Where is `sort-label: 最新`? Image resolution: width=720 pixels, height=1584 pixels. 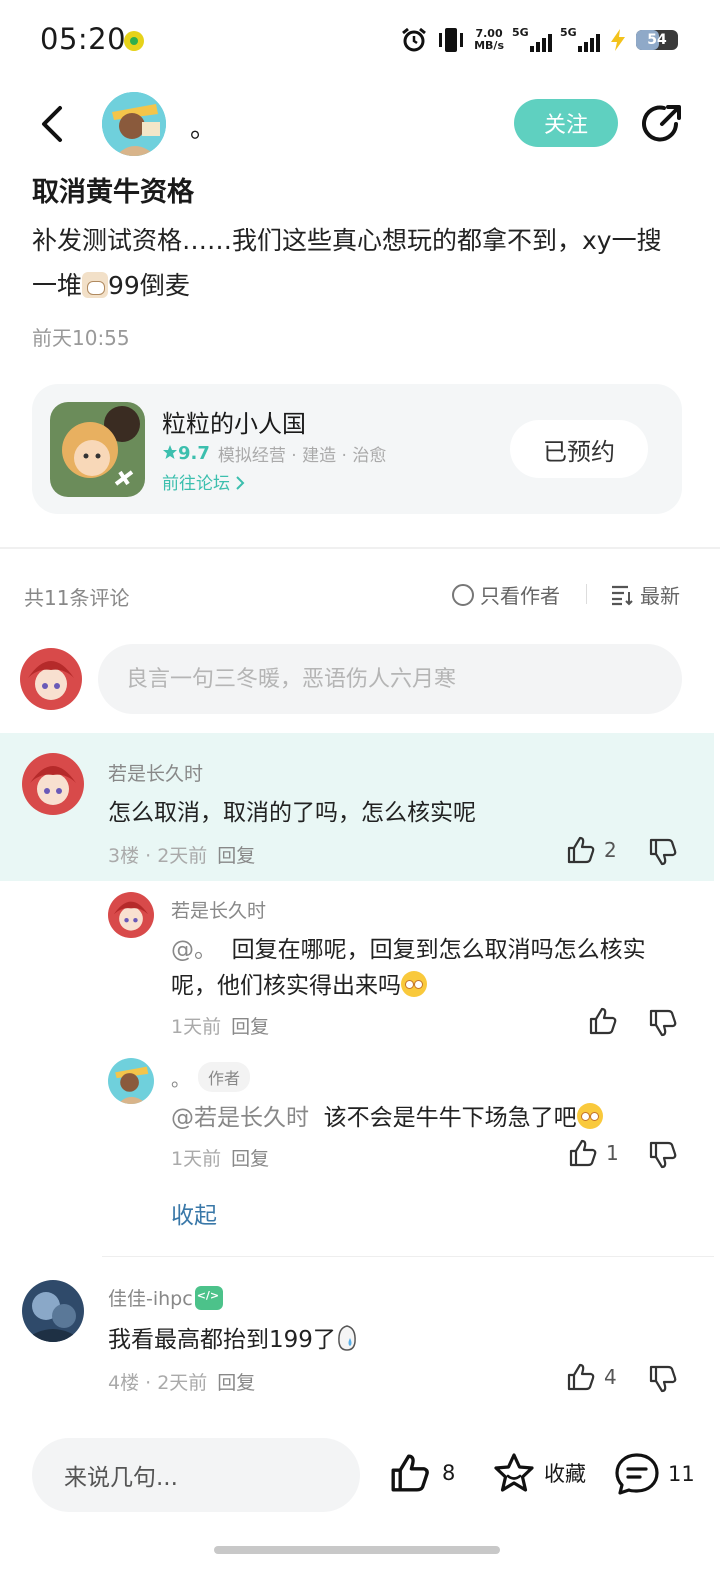 sort-label: 最新 is located at coordinates (660, 594).